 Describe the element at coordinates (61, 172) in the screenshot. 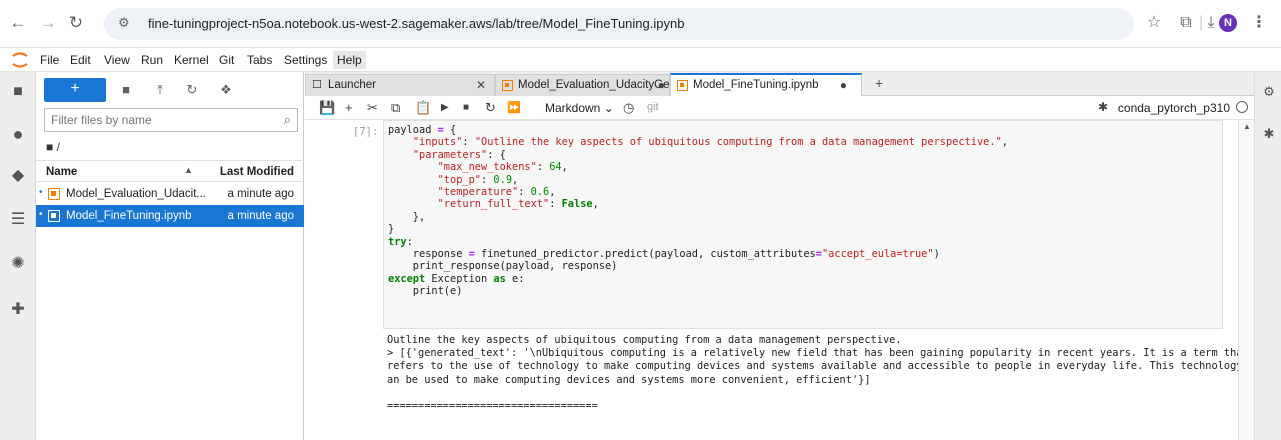

I see `column-name: Name` at that location.